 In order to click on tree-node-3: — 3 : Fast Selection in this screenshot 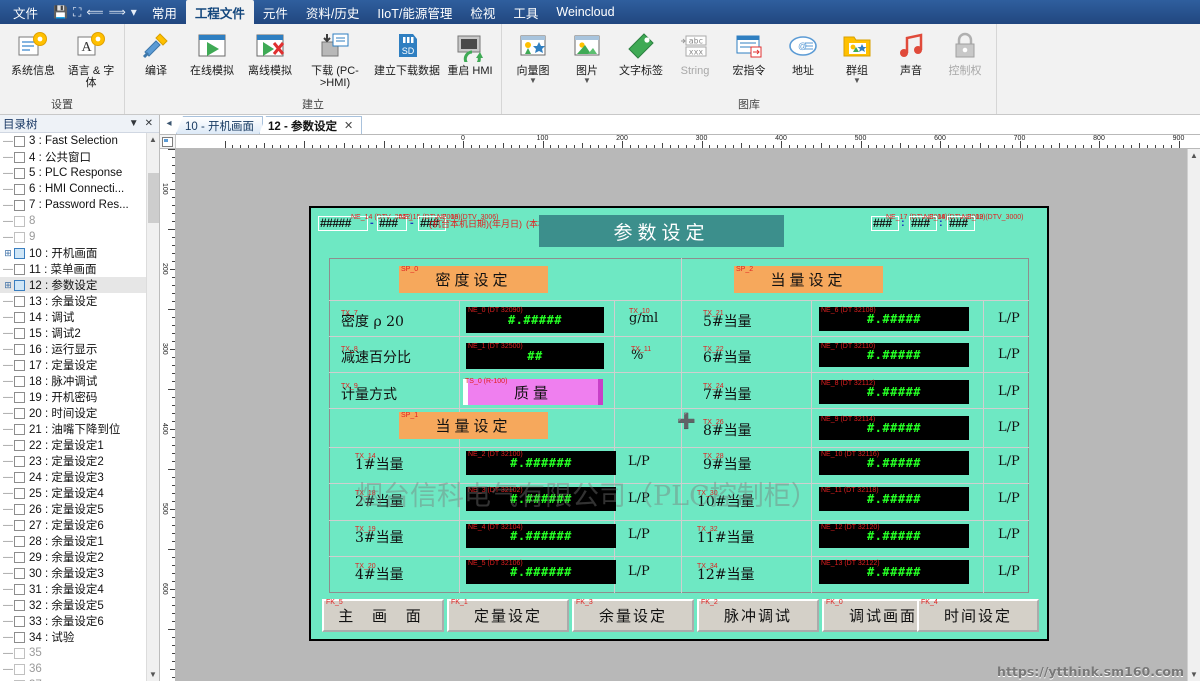, I will do `click(73, 141)`.